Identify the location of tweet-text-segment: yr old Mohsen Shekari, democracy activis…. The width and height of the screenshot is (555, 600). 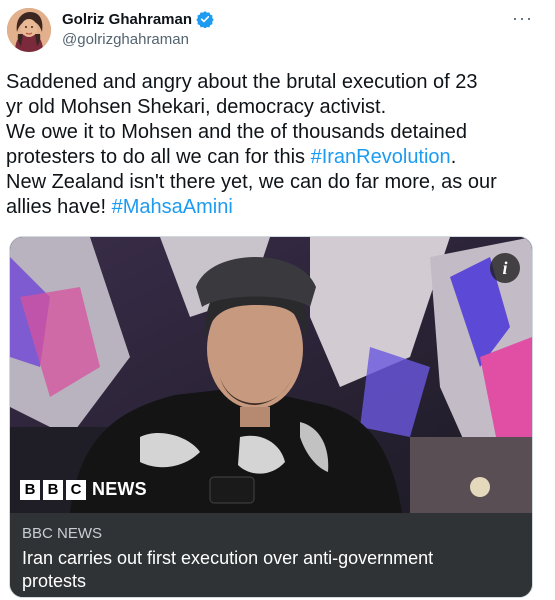
(196, 107).